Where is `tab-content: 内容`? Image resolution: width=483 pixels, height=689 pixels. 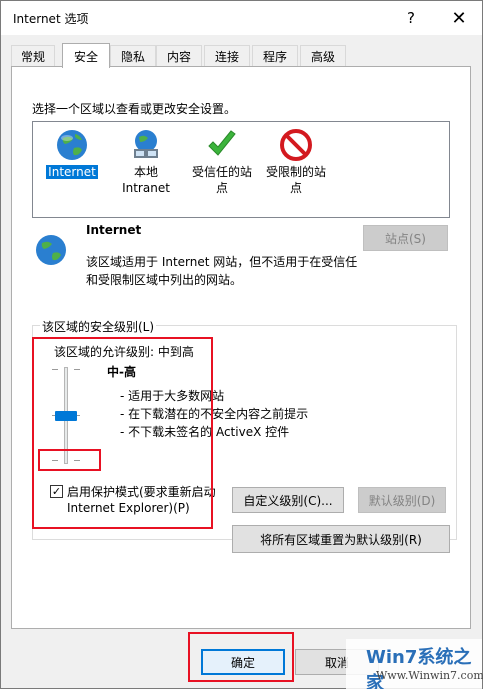
tab-content: 内容 is located at coordinates (179, 56).